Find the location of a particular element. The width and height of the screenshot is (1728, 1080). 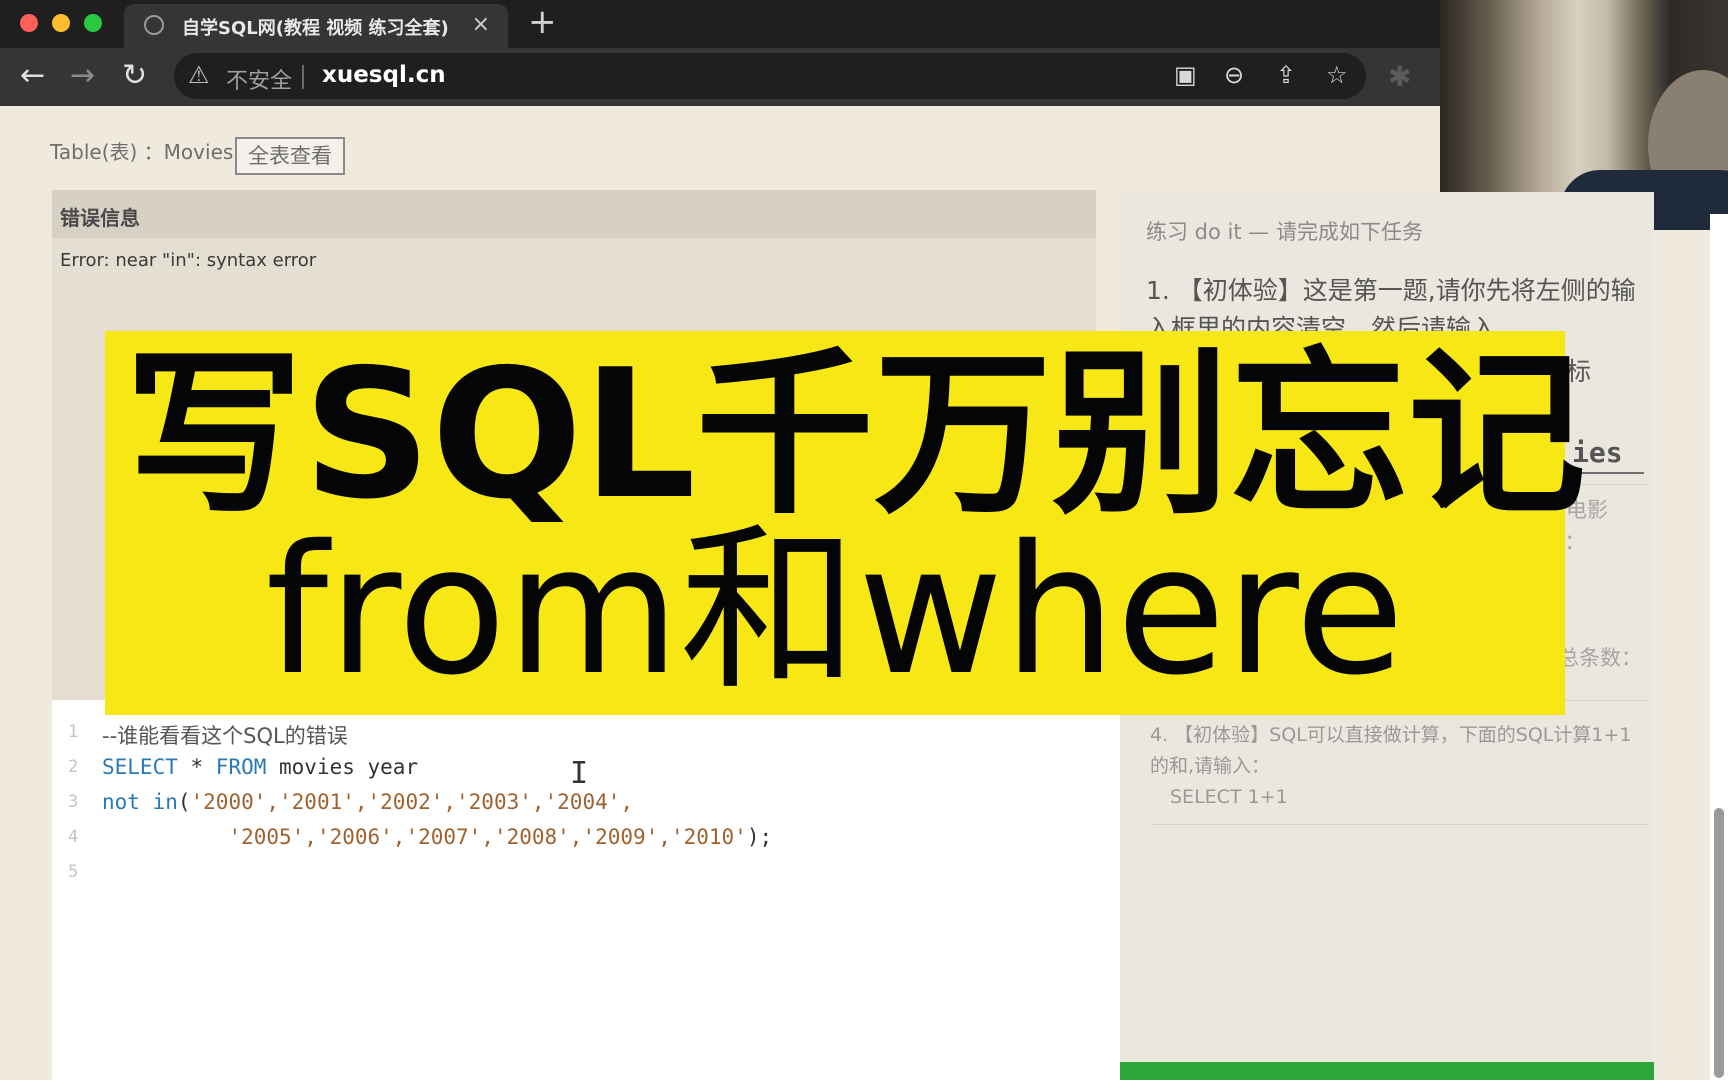

zoom-icon: ⊖ is located at coordinates (1234, 75).